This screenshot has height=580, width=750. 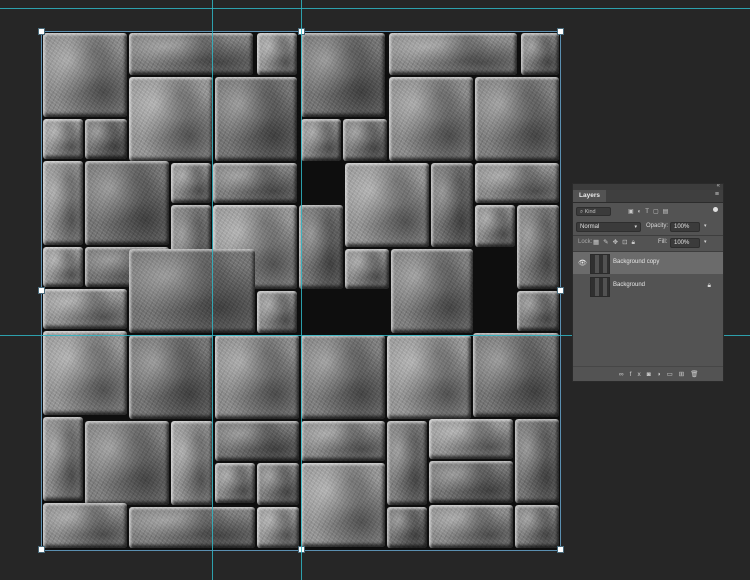 I want to click on fill-label: Fill:, so click(x=663, y=242).